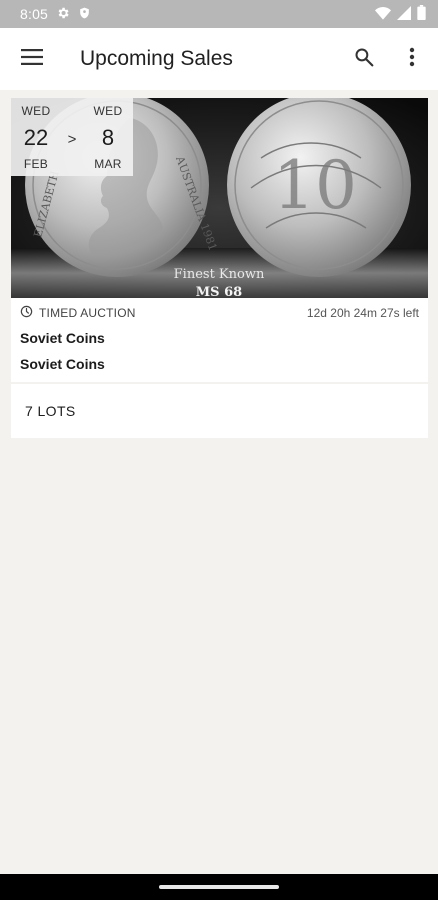 Image resolution: width=438 pixels, height=900 pixels. I want to click on sale-type-label: TIMED AUCTION, so click(87, 313).